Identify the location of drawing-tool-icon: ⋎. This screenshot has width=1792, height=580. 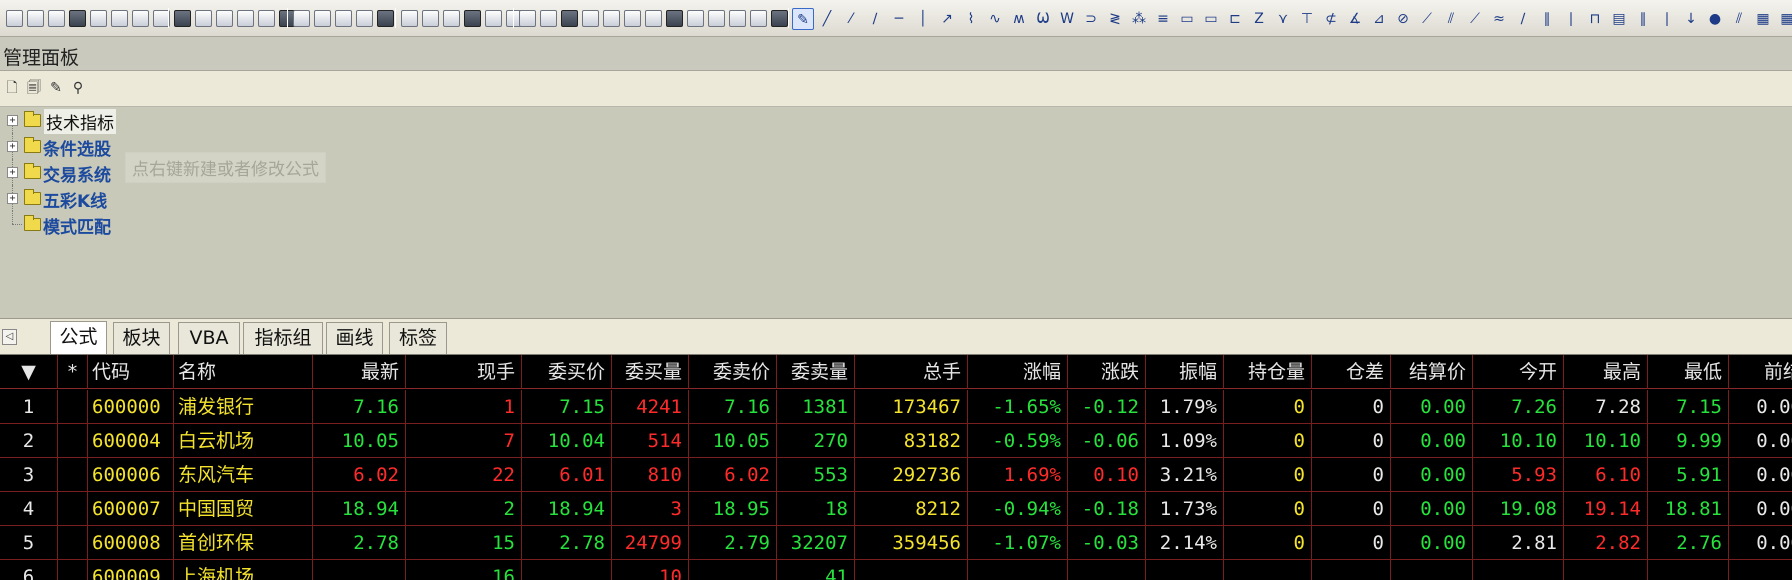
(1283, 19).